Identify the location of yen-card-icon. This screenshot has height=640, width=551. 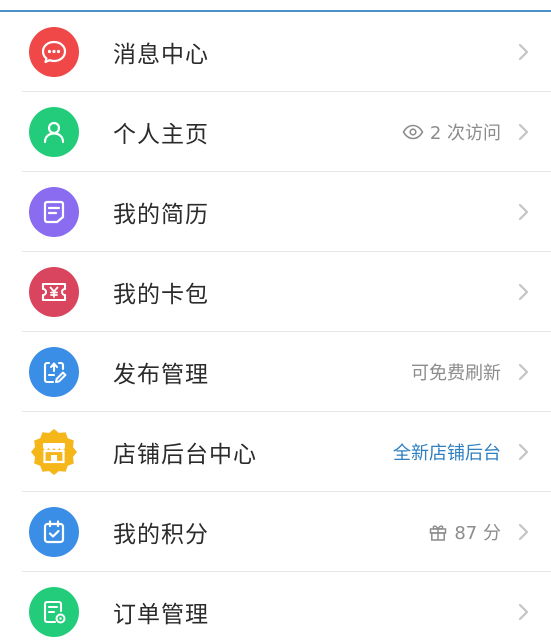
(54, 292).